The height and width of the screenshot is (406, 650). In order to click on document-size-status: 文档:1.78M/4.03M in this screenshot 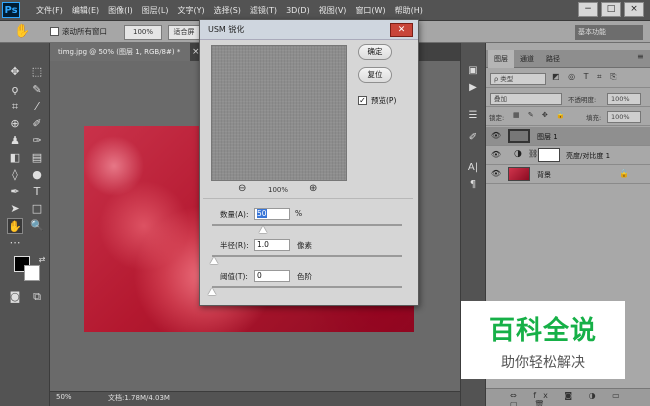, I will do `click(139, 398)`.